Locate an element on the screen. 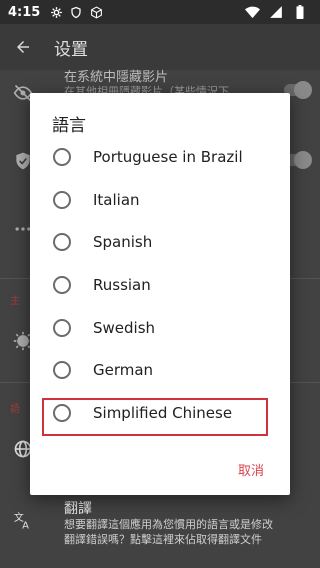  setting-subtitle: 翻譯錯誤嗎？點擊這裡來佔取得翻譯文件 is located at coordinates (163, 539).